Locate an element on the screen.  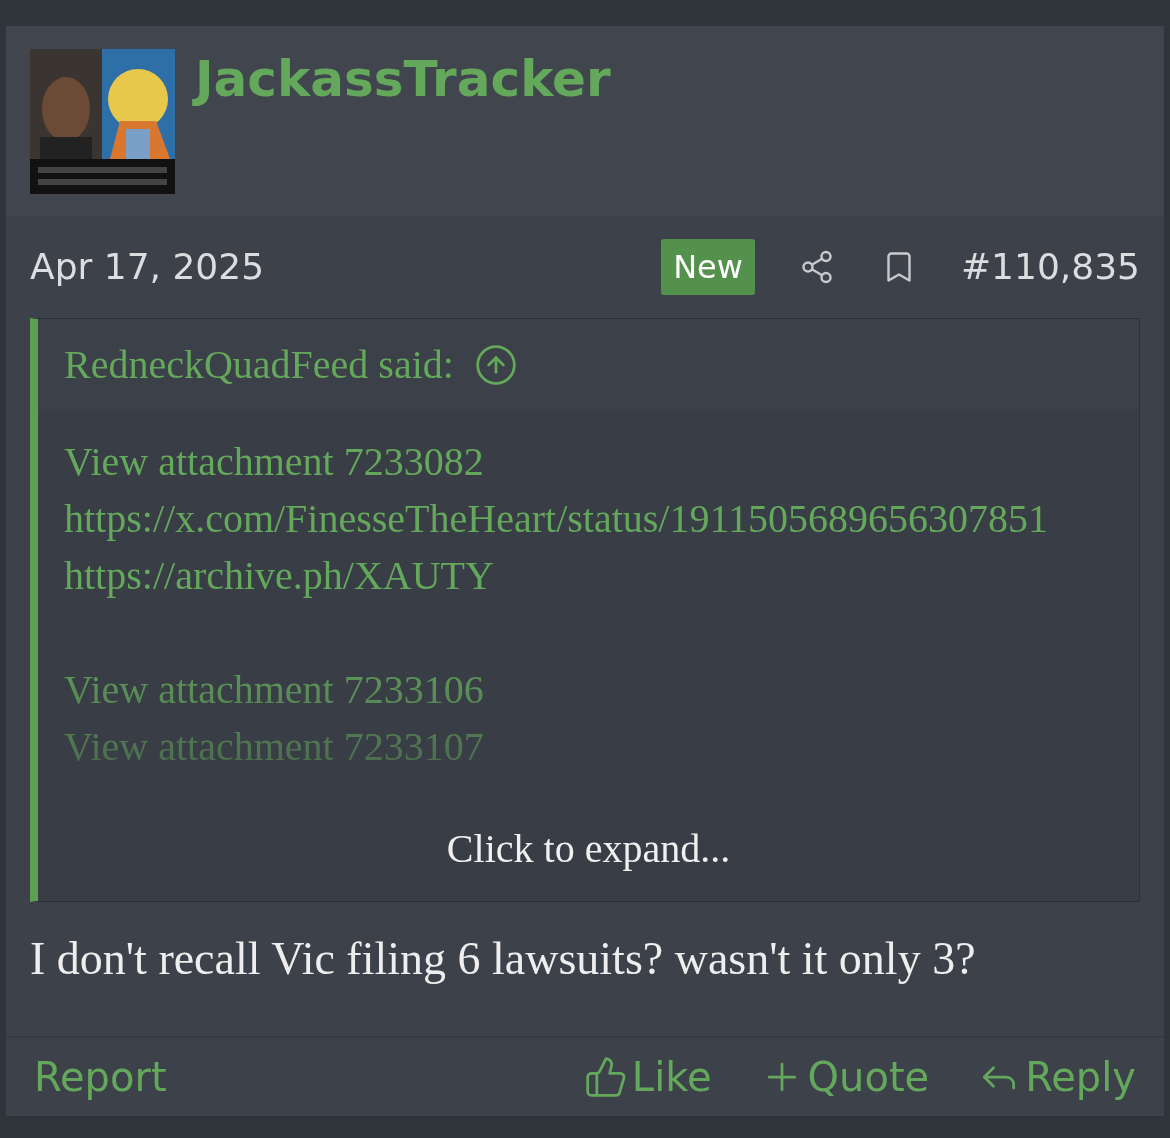
like-button: Like is located at coordinates (647, 1077).